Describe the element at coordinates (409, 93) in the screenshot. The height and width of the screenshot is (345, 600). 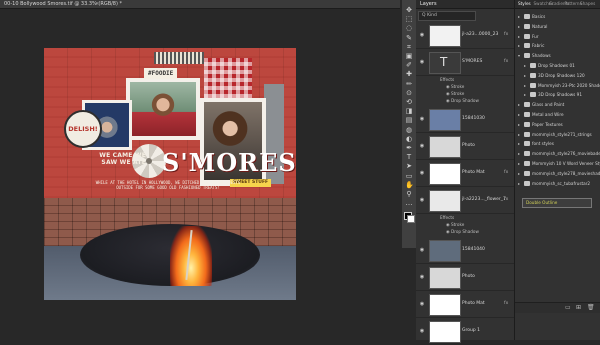
I see `stamp-icon: ⊙` at that location.